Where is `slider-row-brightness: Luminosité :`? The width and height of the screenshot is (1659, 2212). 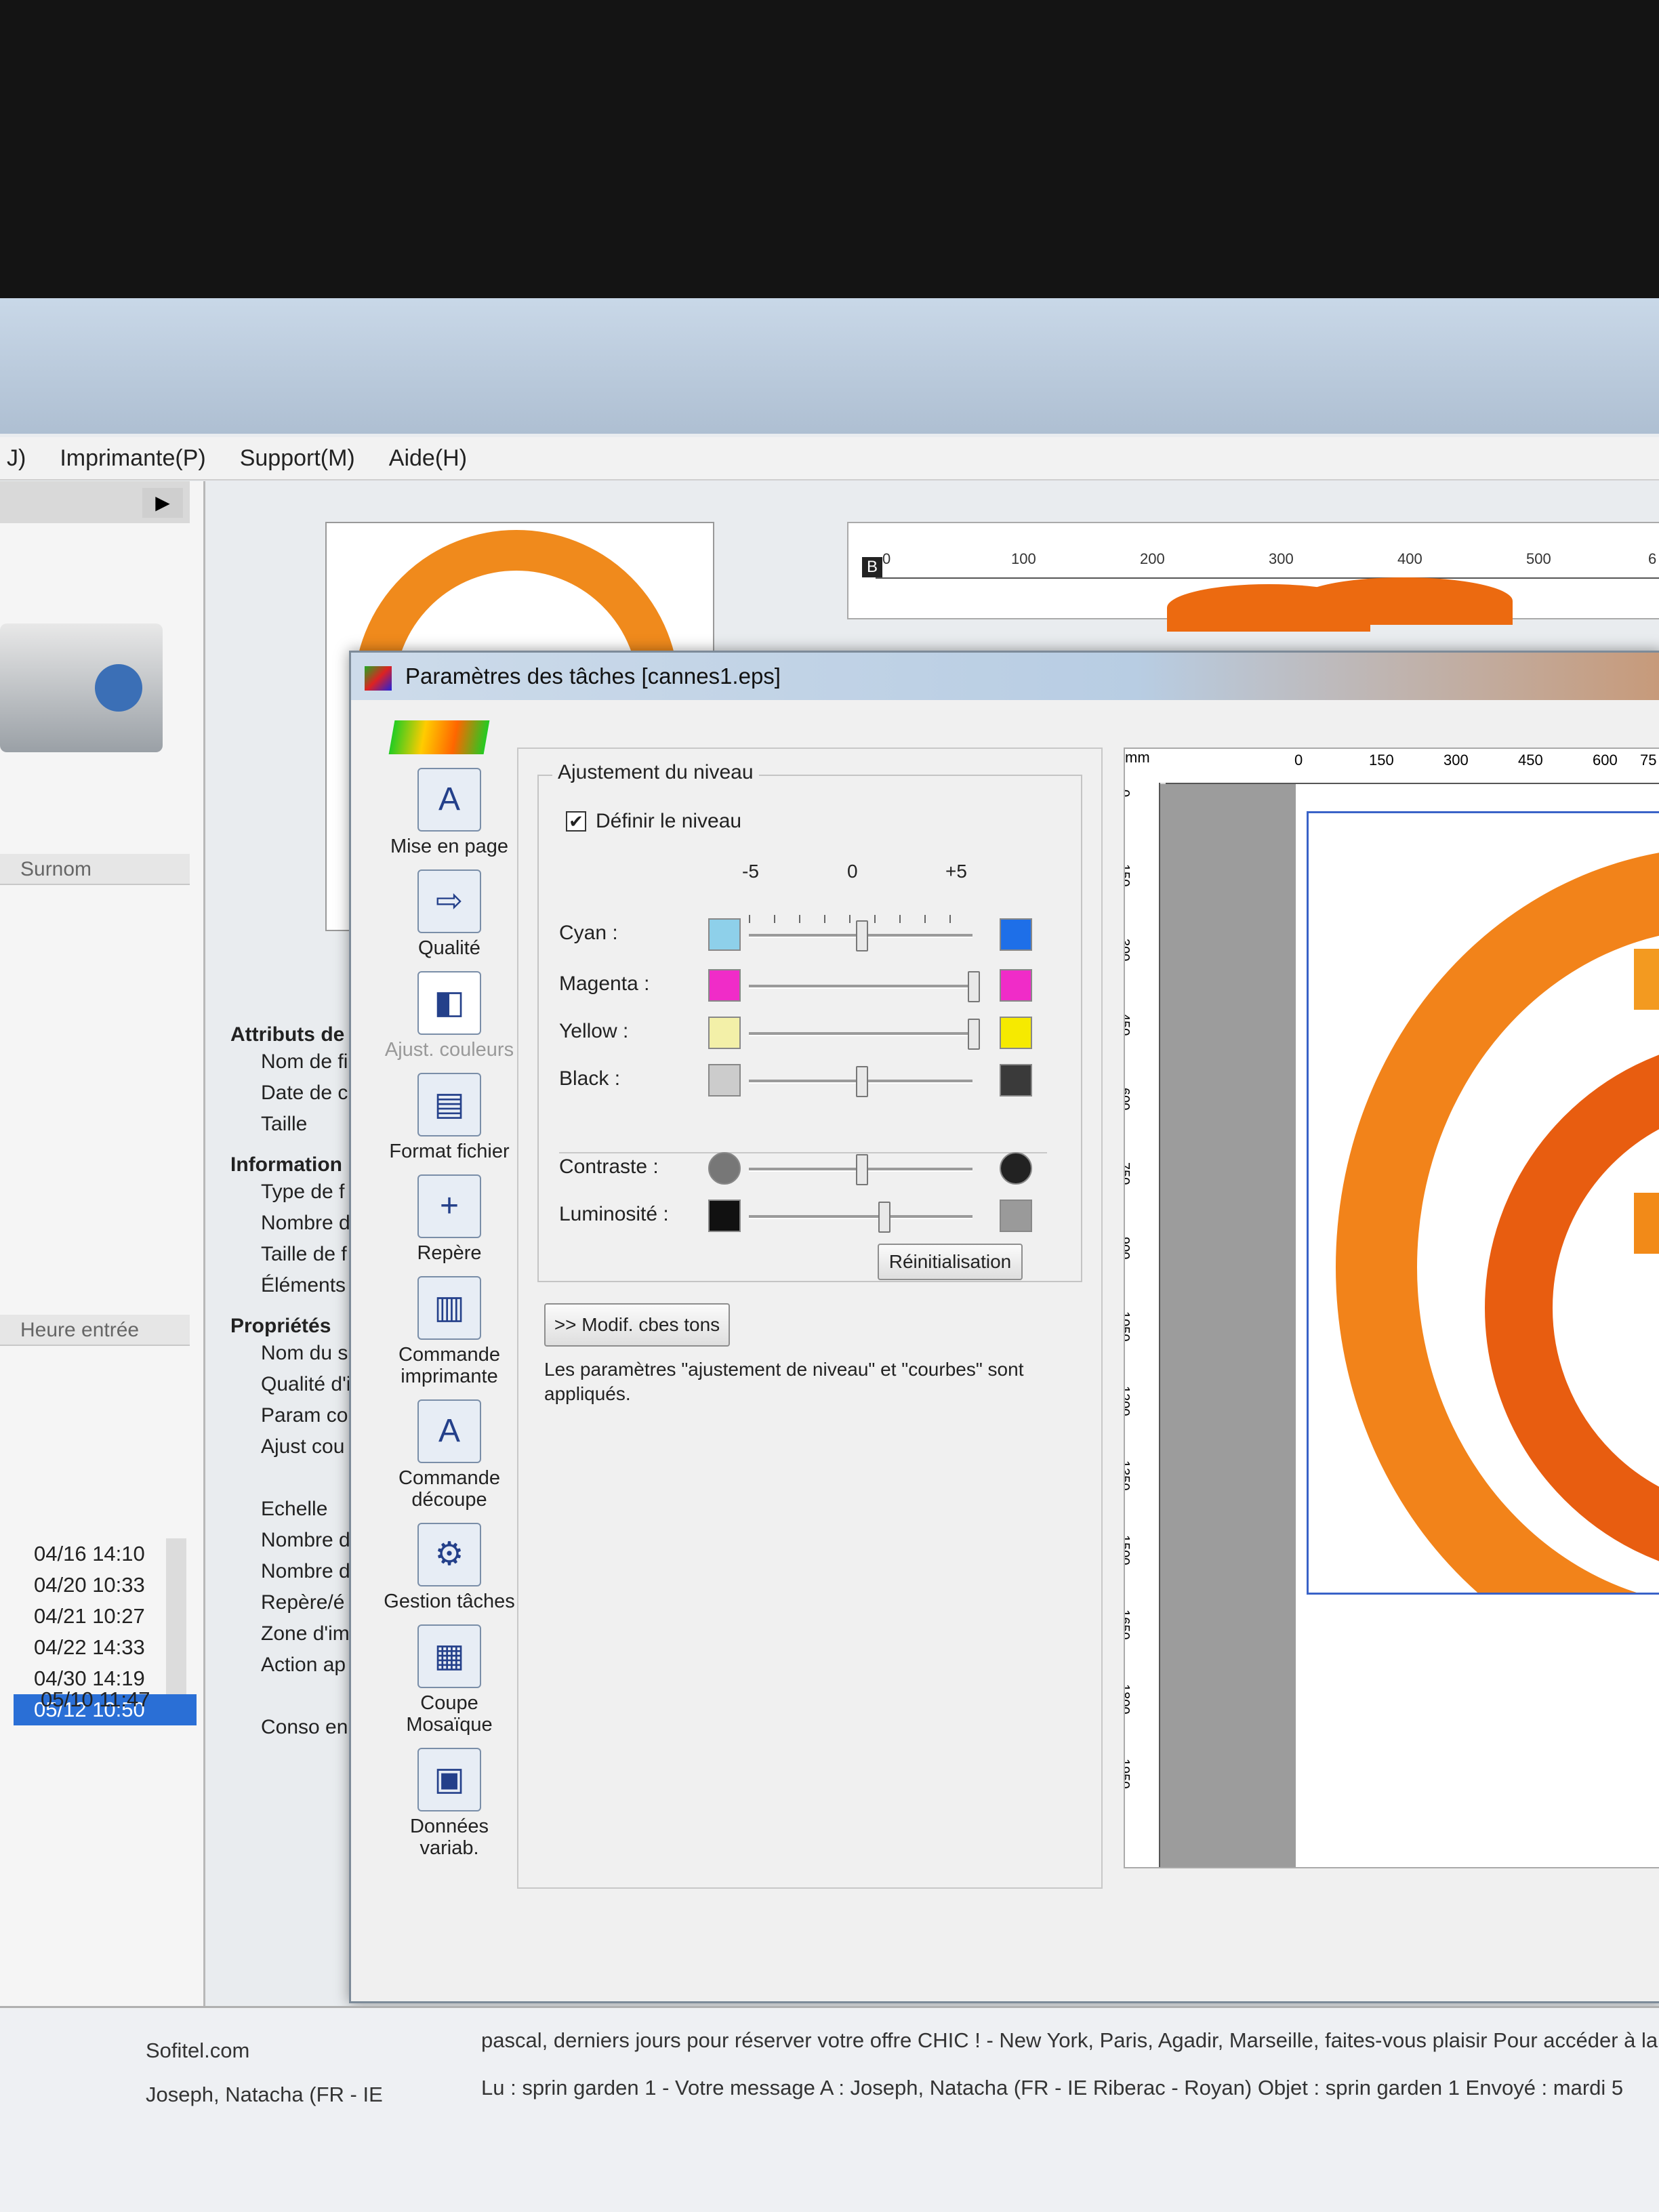
slider-row-brightness: Luminosité : is located at coordinates (810, 1216).